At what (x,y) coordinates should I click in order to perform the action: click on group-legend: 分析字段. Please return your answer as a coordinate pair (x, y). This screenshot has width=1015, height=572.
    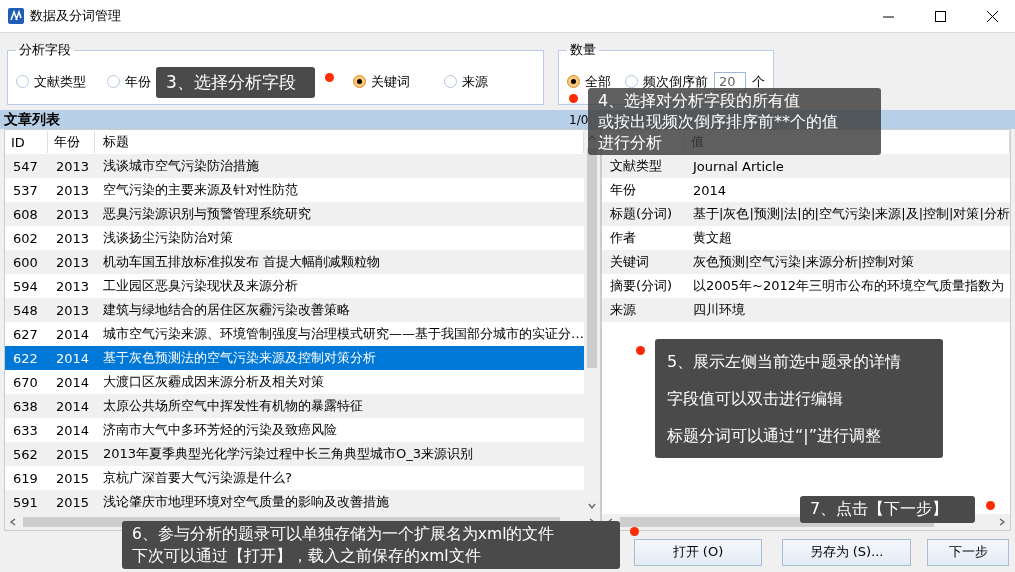
    Looking at the image, I should click on (45, 50).